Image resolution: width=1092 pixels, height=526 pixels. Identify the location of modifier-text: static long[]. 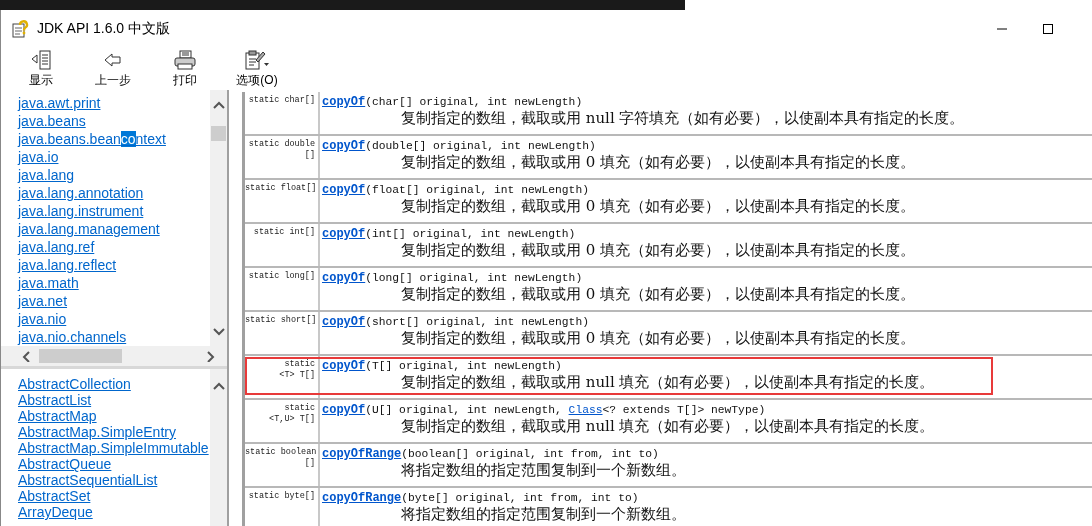
(282, 289).